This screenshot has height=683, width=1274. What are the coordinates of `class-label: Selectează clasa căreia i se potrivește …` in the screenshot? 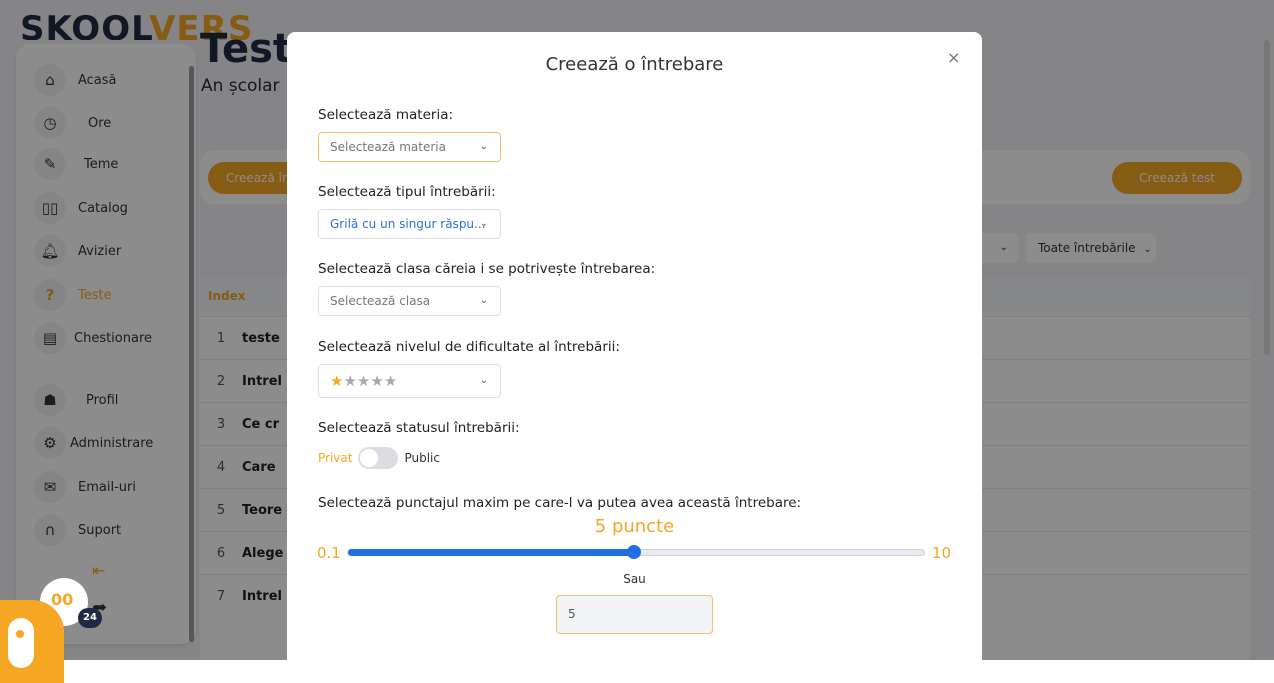 It's located at (487, 269).